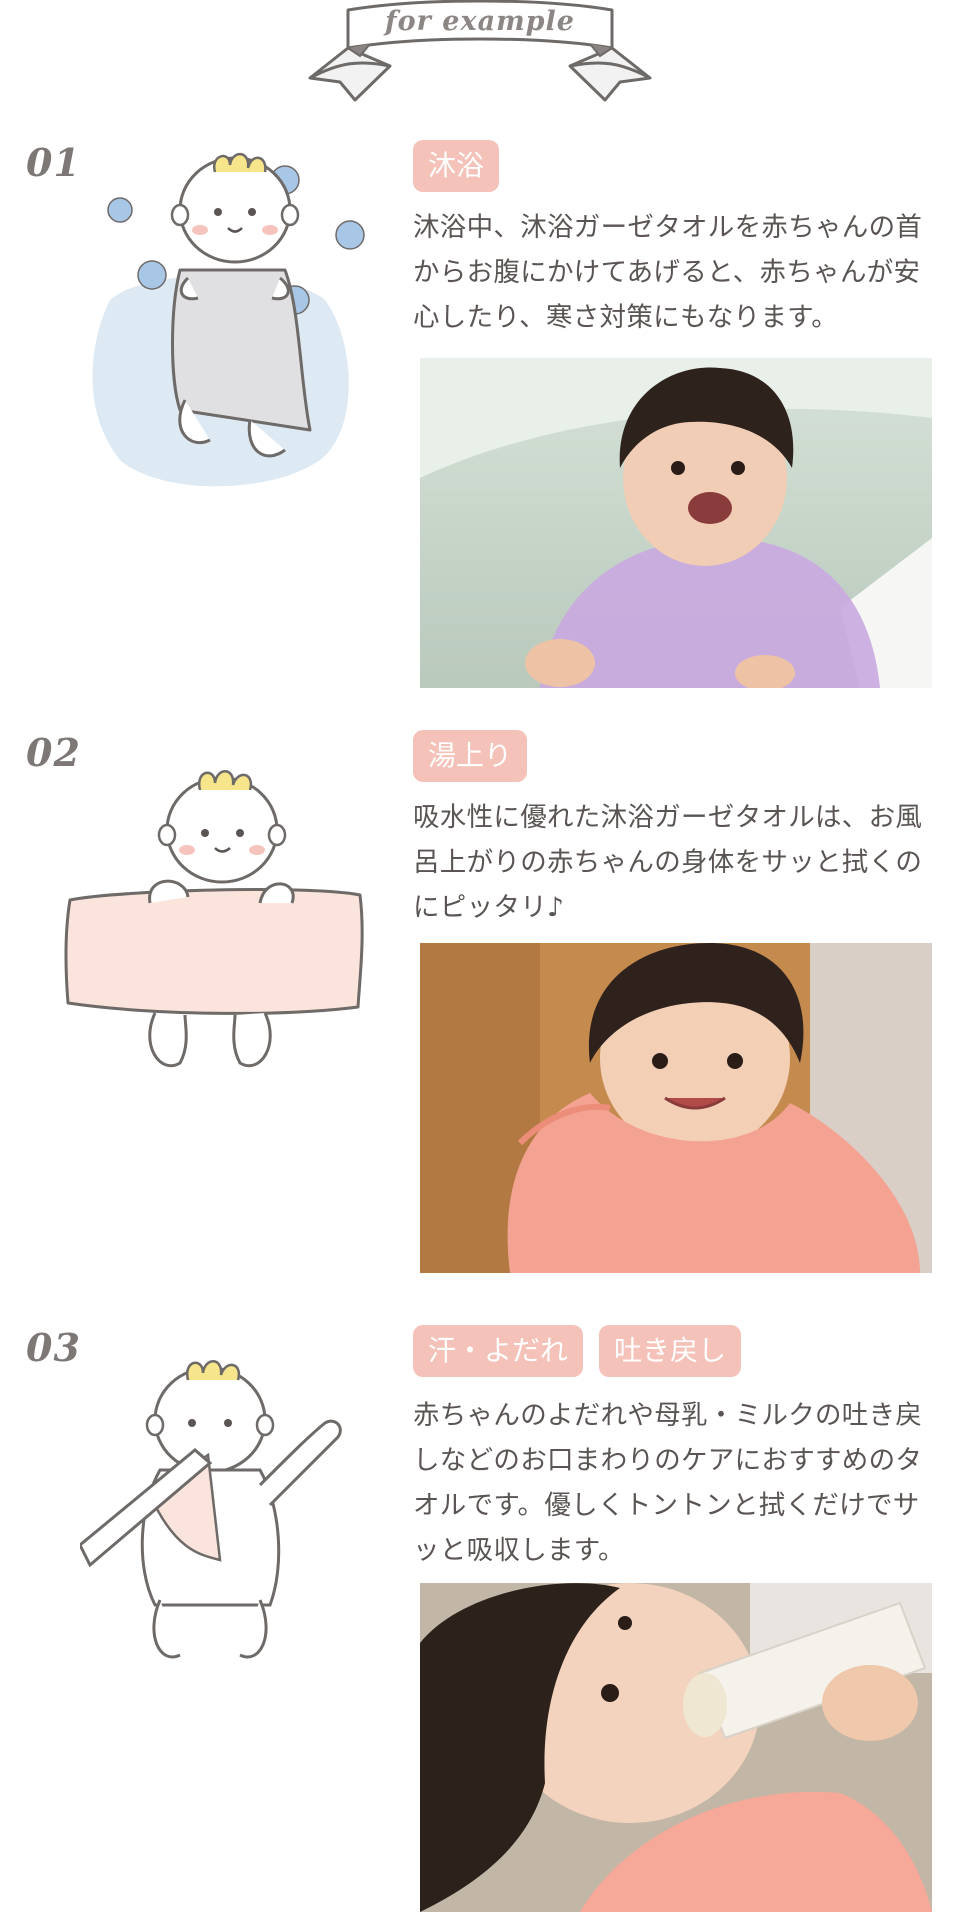  I want to click on baby-bottle-photo, so click(676, 1747).